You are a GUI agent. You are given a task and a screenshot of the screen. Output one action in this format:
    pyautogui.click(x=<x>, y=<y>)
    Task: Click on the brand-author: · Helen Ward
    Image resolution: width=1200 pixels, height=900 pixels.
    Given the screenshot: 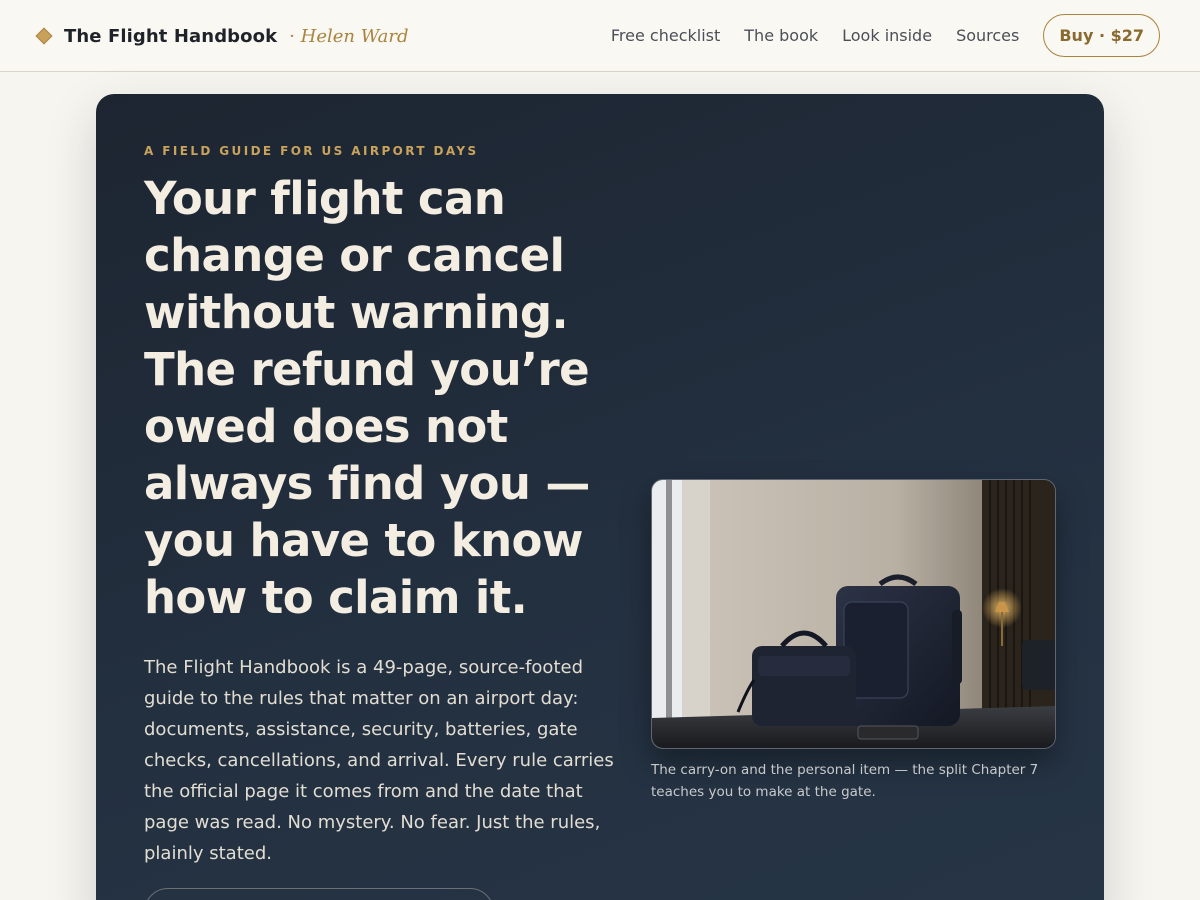 What is the action you would take?
    pyautogui.click(x=349, y=36)
    